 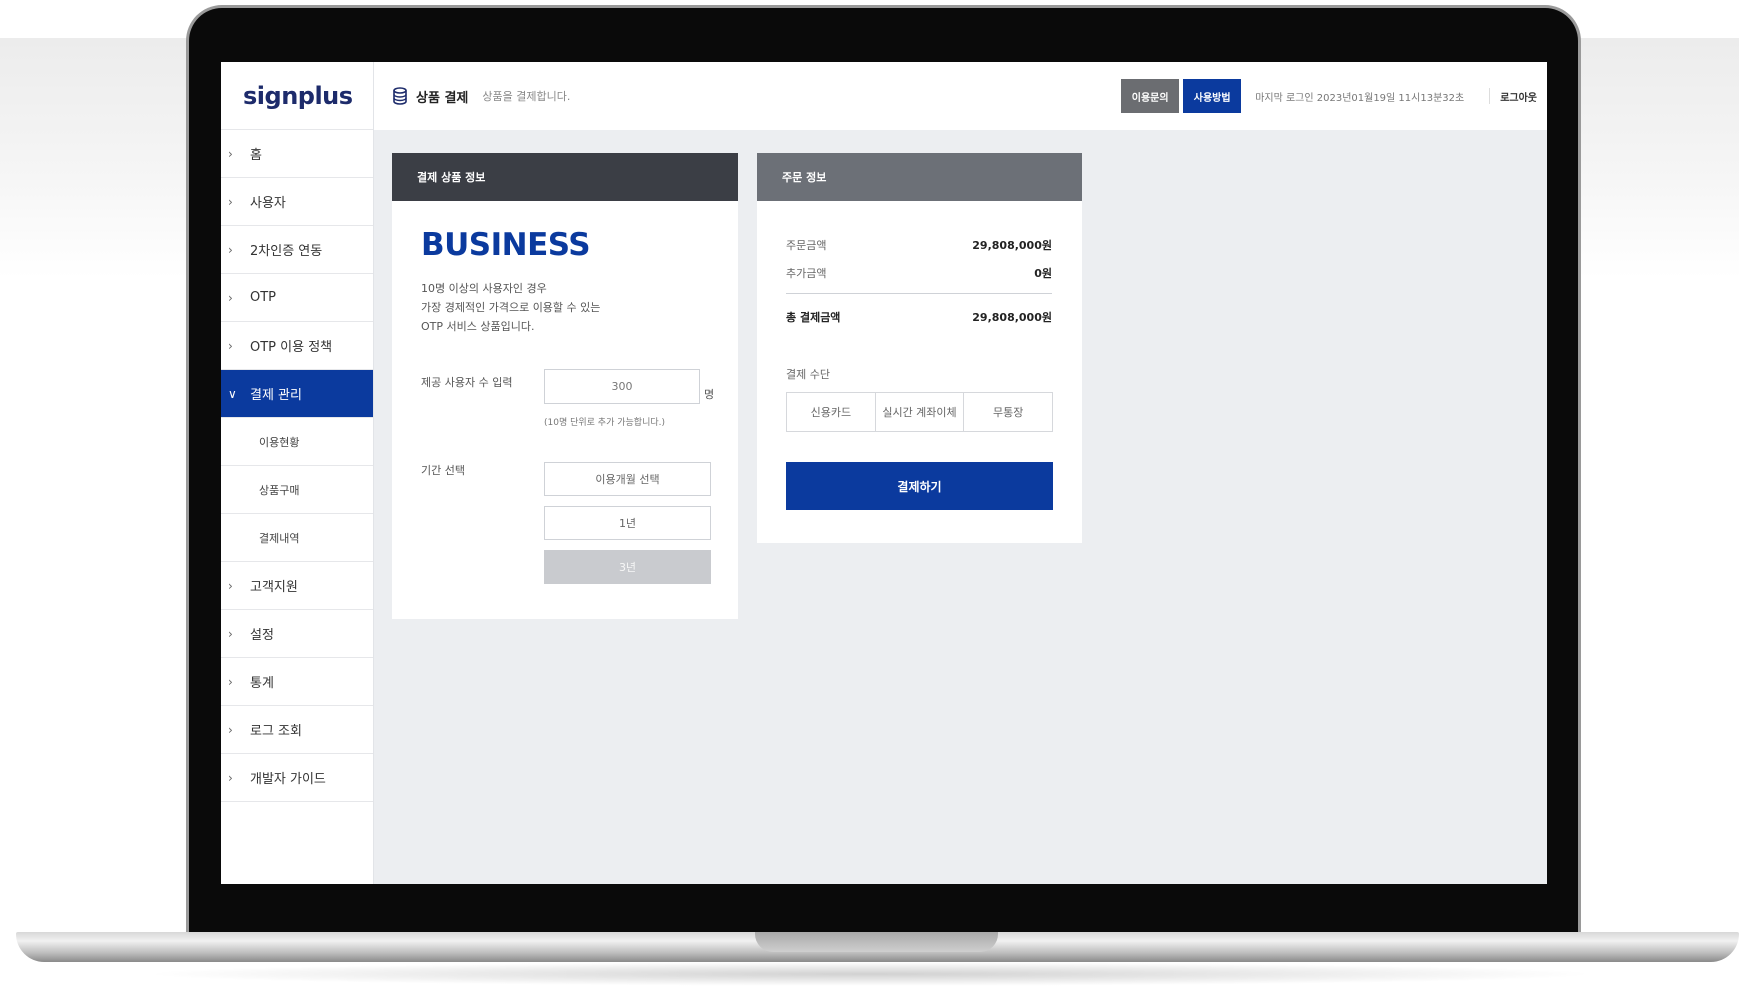 I want to click on period-option-1y: 1년, so click(x=627, y=523).